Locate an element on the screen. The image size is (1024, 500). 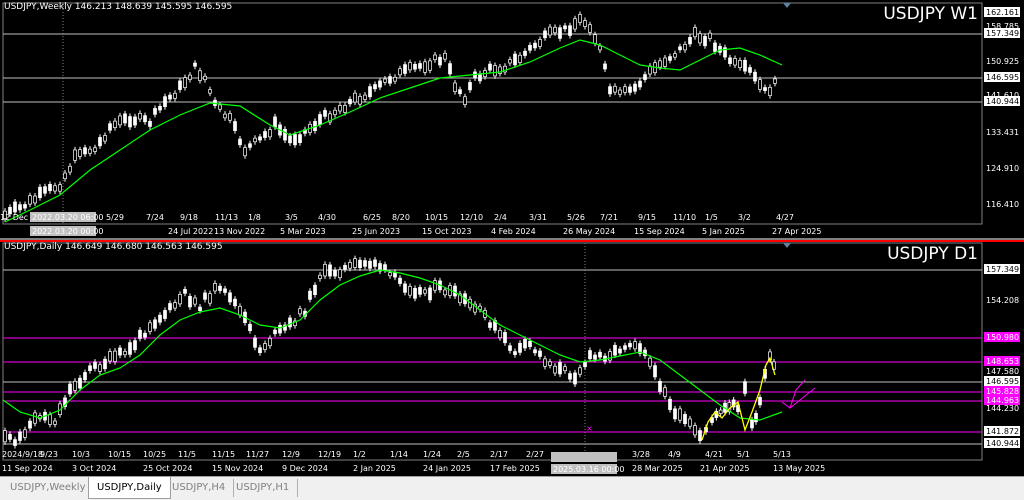
time-axis-label: 1/8 is located at coordinates (254, 217).